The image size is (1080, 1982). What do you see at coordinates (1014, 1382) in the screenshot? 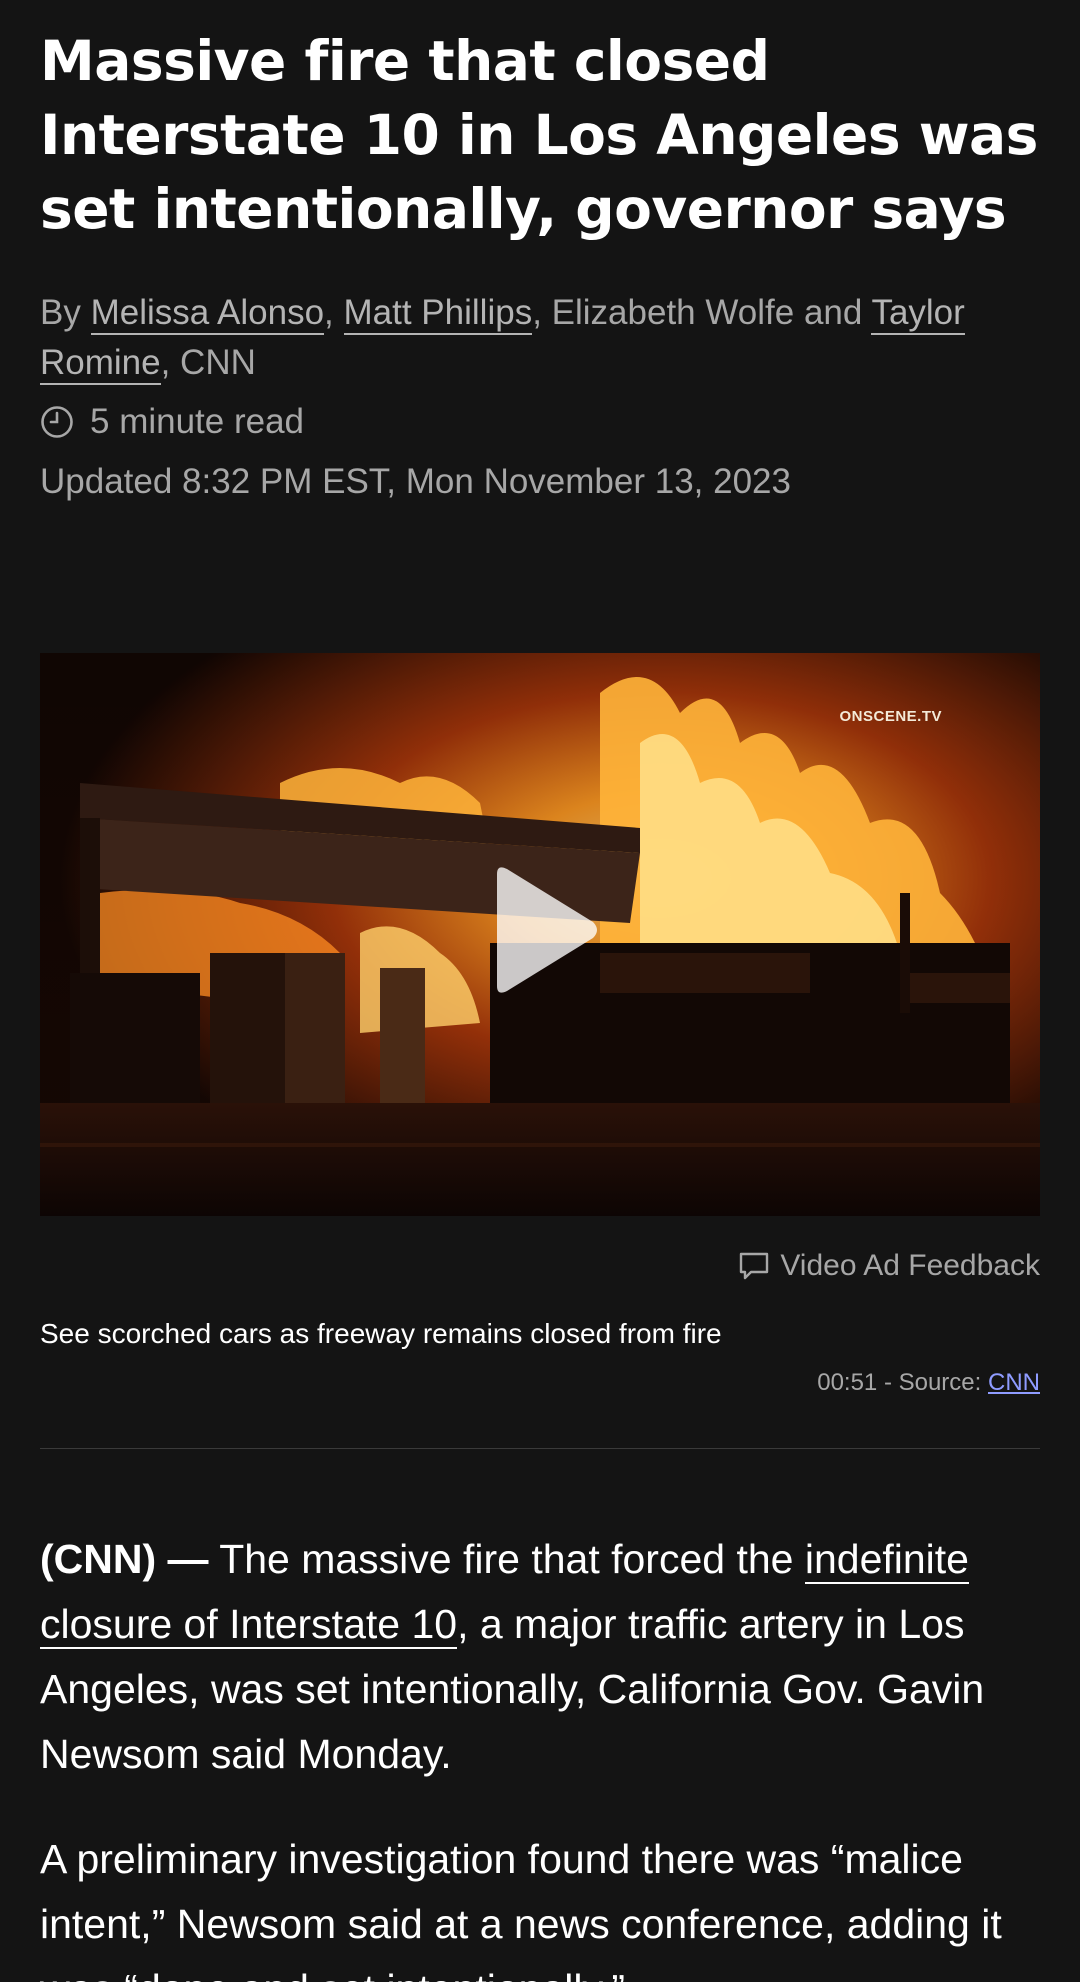
I see `source-link: CNN` at bounding box center [1014, 1382].